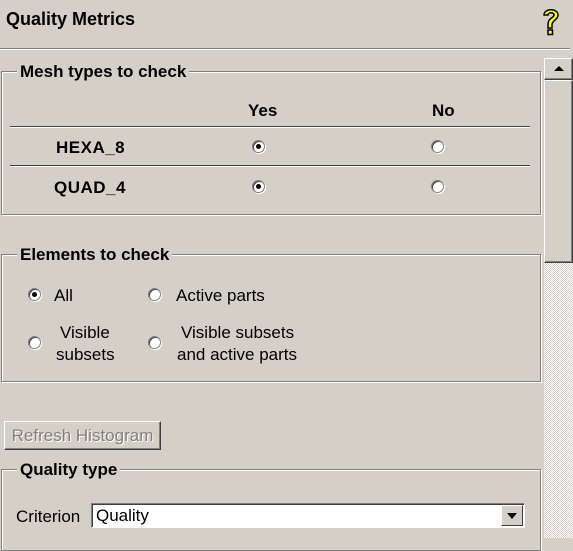  What do you see at coordinates (437, 186) in the screenshot?
I see `quad4-no-radio` at bounding box center [437, 186].